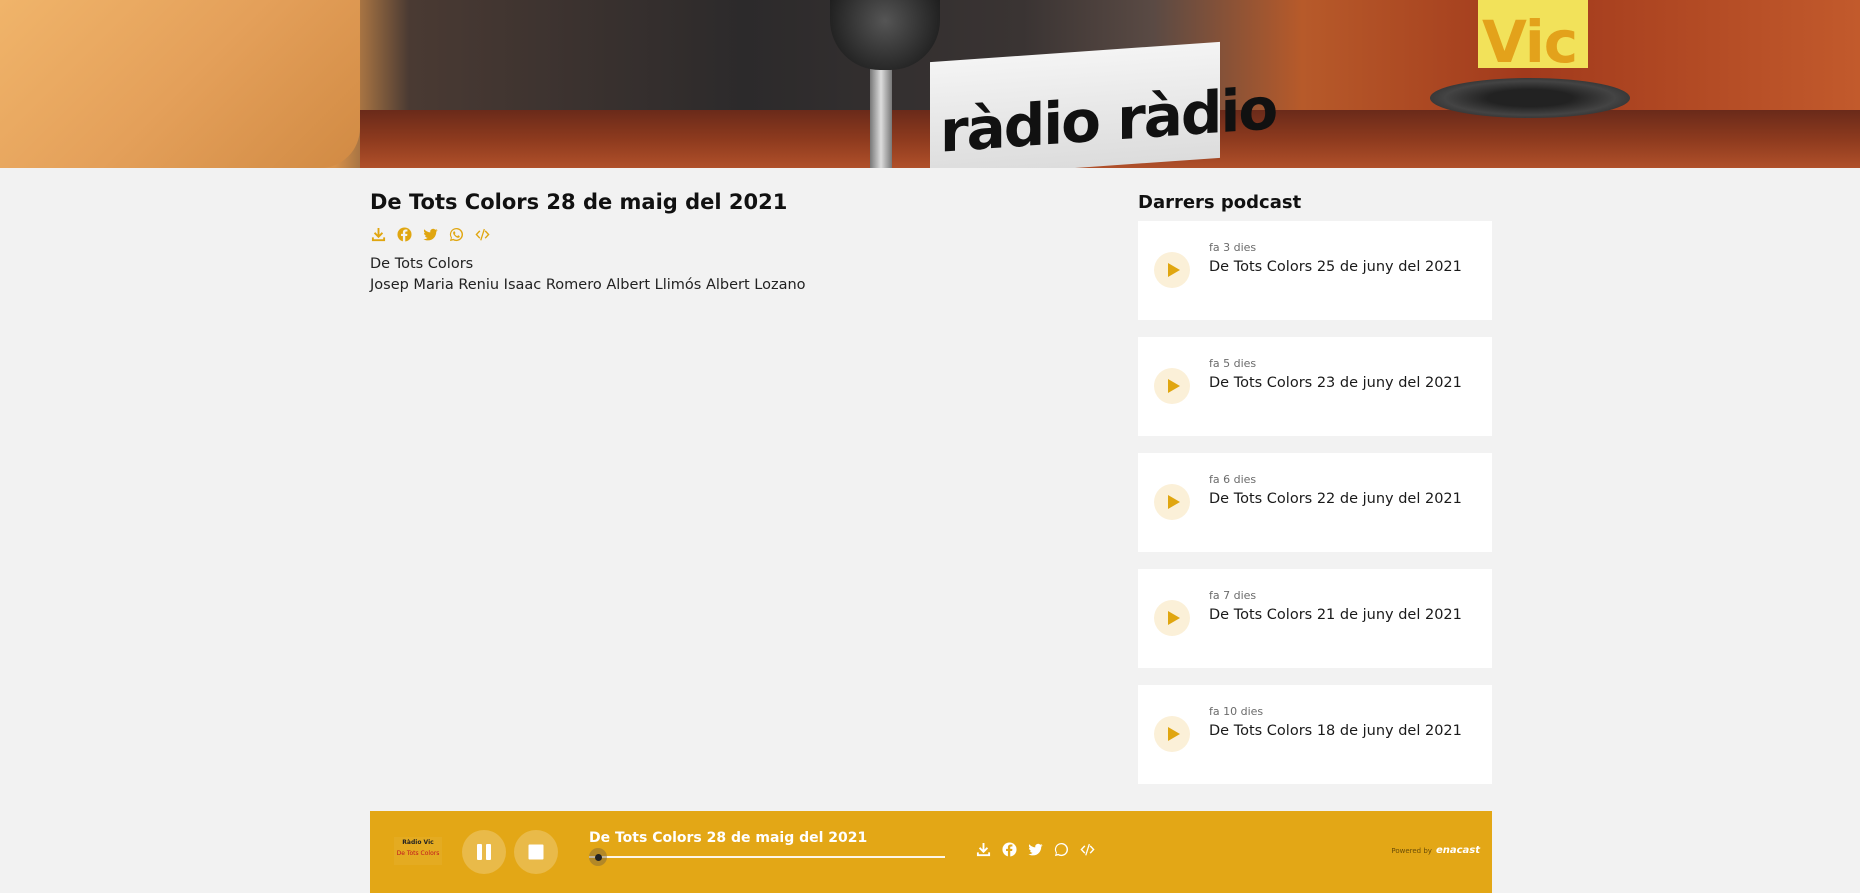 This screenshot has width=1860, height=893. What do you see at coordinates (1233, 595) in the screenshot?
I see `podcast-date: fa 7 dies` at bounding box center [1233, 595].